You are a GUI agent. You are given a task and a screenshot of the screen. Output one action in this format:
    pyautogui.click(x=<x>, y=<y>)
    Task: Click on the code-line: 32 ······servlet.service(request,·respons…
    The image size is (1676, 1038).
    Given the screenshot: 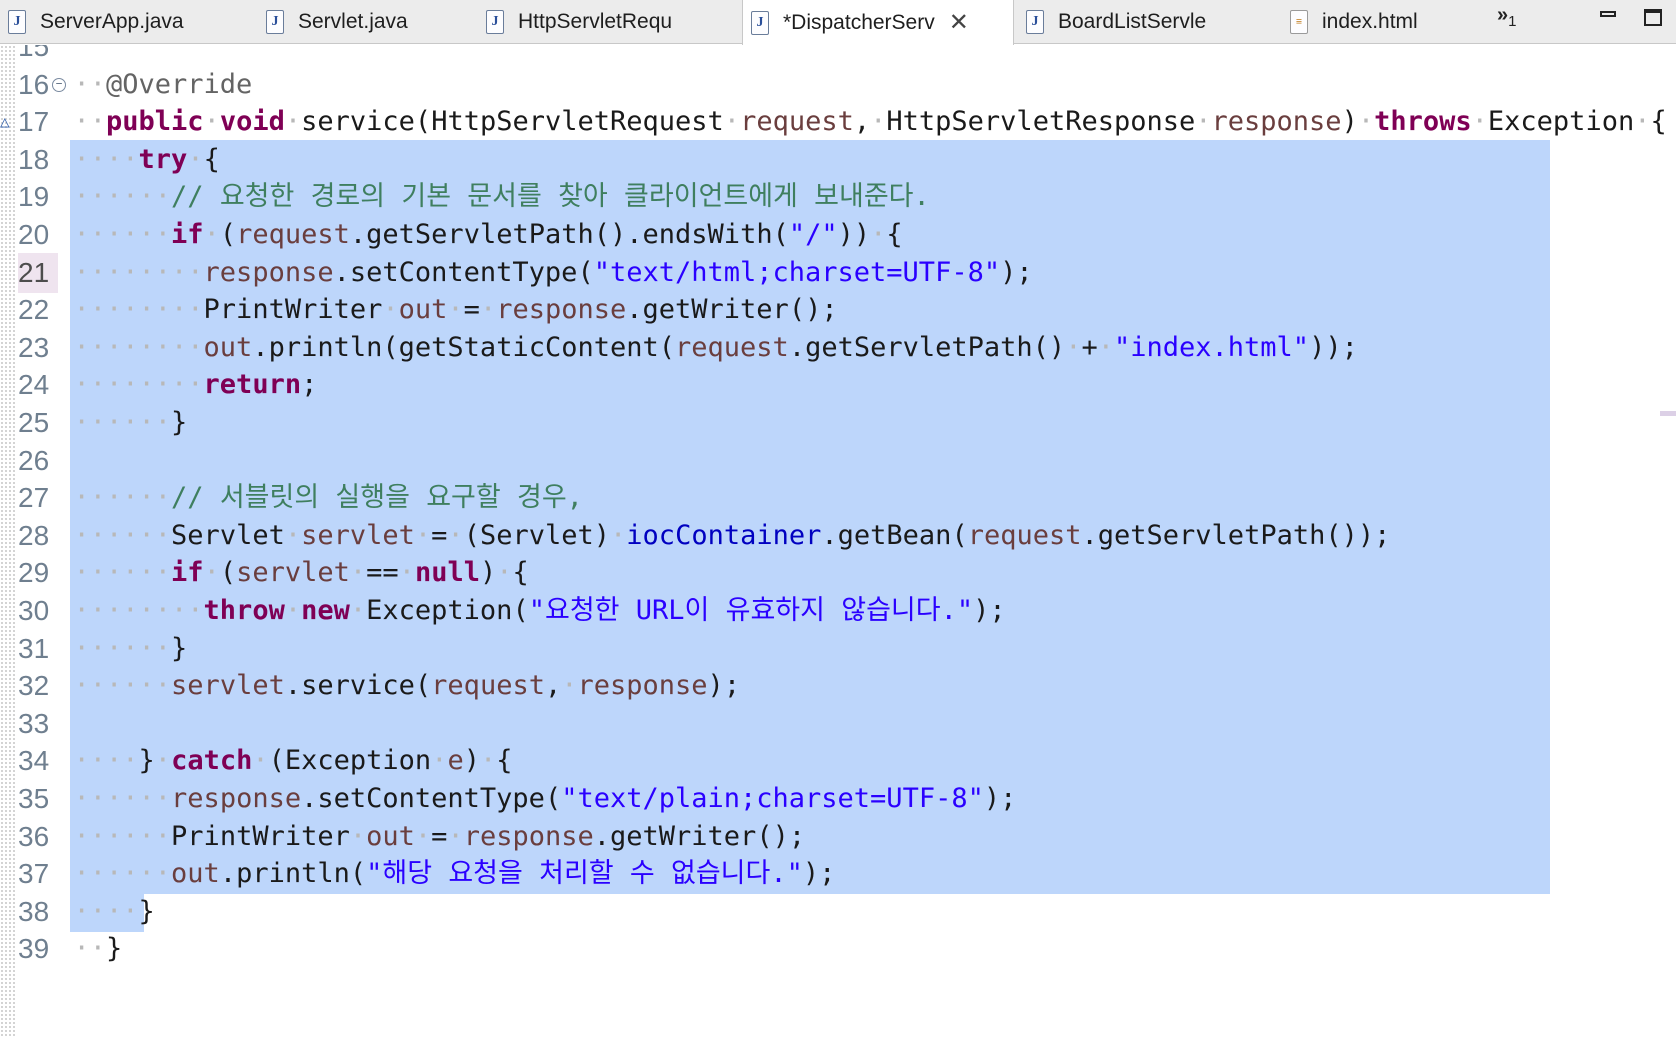 What is the action you would take?
    pyautogui.click(x=838, y=686)
    